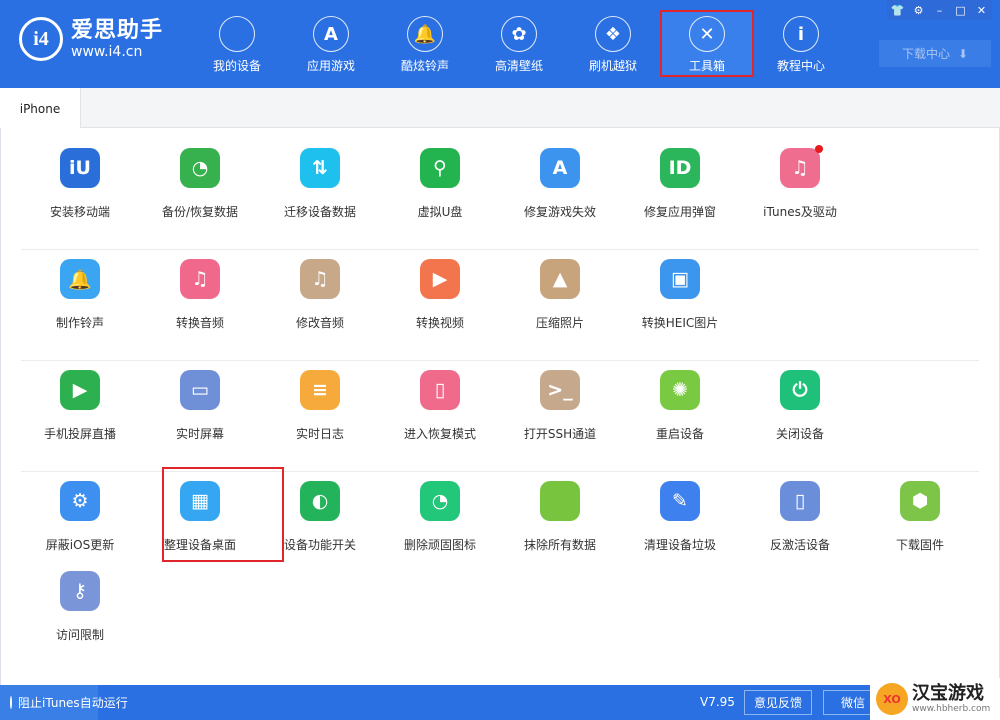  What do you see at coordinates (951, 709) in the screenshot?
I see `watermark-url: www.hbherb.com` at bounding box center [951, 709].